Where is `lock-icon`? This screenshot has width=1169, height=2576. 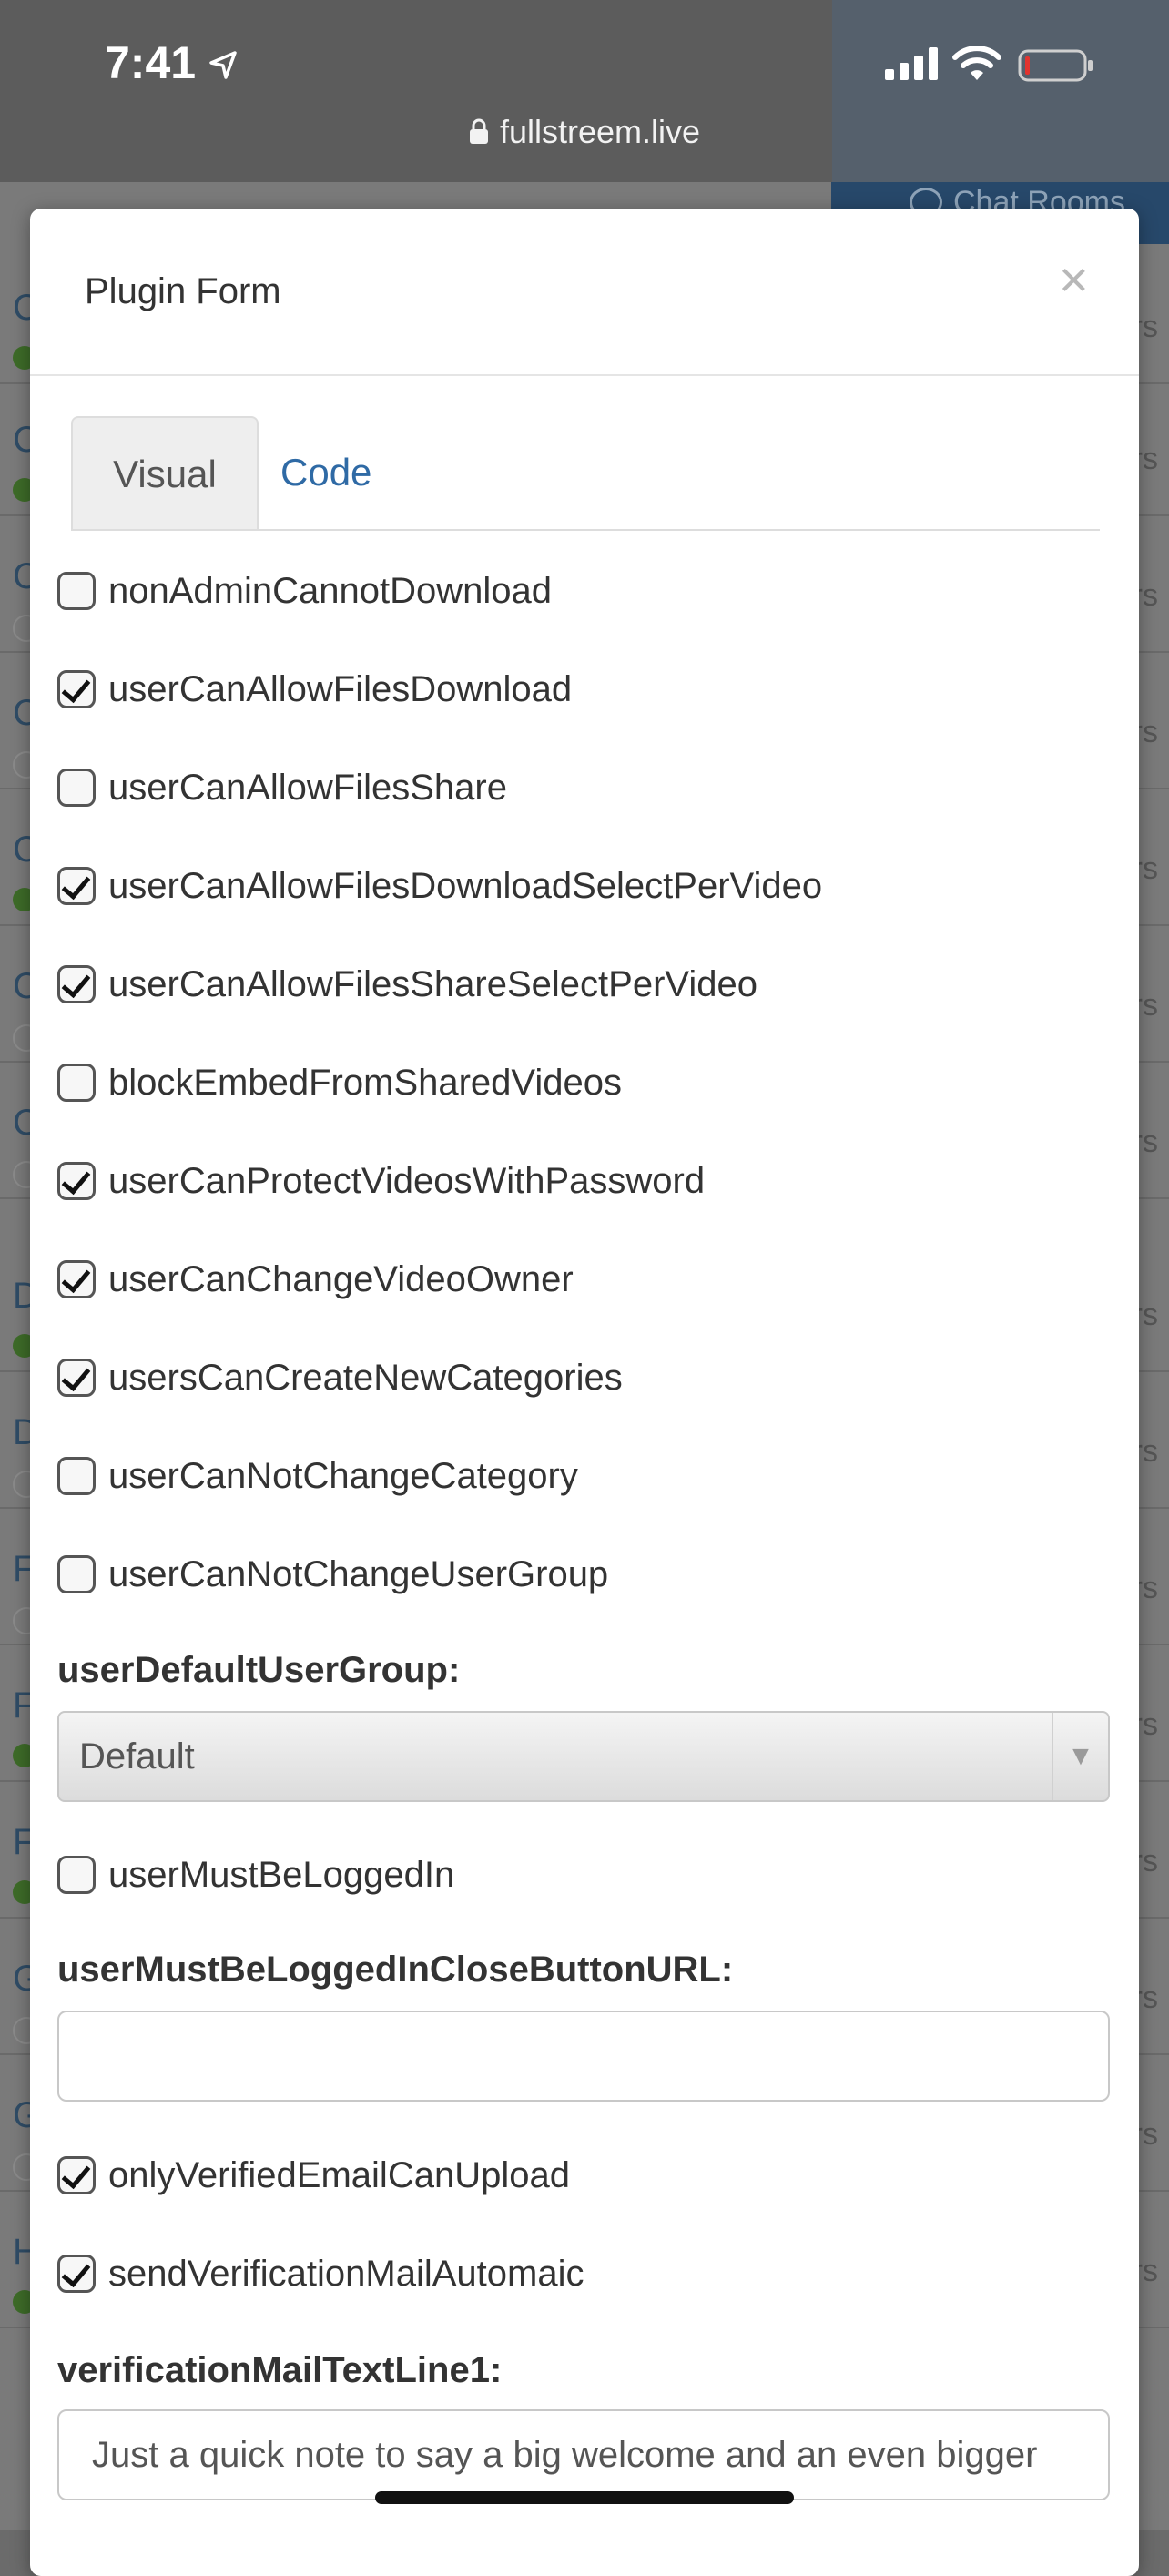
lock-icon is located at coordinates (478, 131).